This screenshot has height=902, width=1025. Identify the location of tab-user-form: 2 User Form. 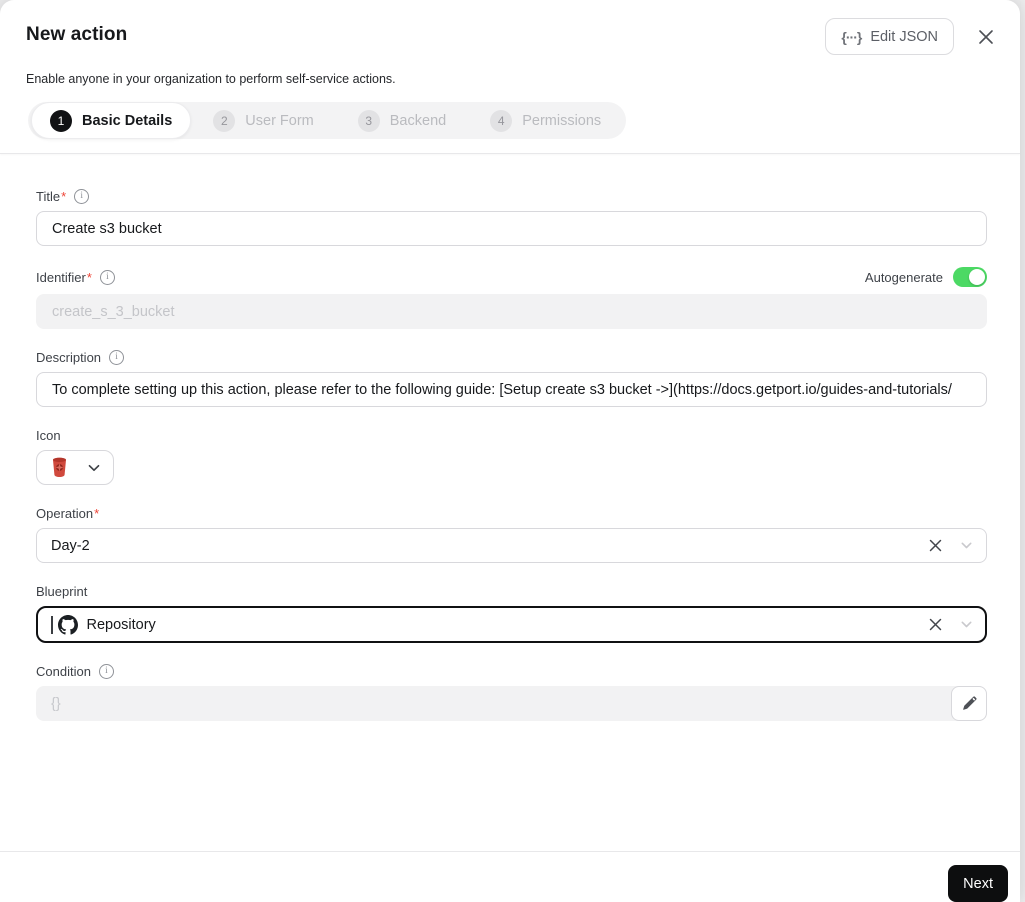
(263, 120).